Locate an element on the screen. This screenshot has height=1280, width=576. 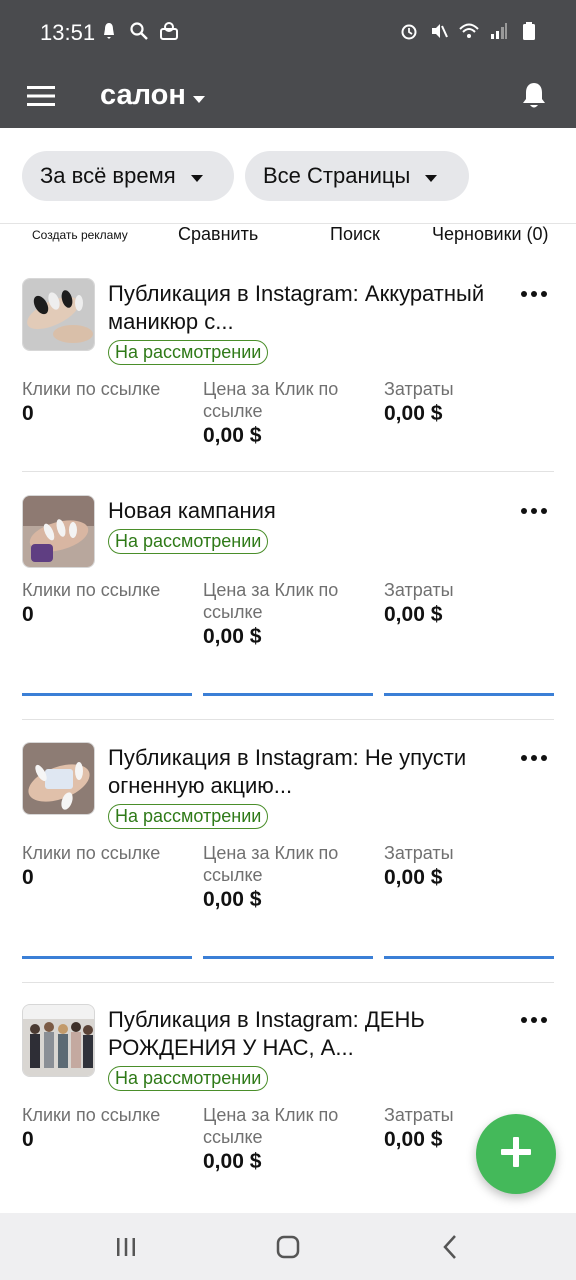
period-filter-button: За всё время is located at coordinates (128, 176).